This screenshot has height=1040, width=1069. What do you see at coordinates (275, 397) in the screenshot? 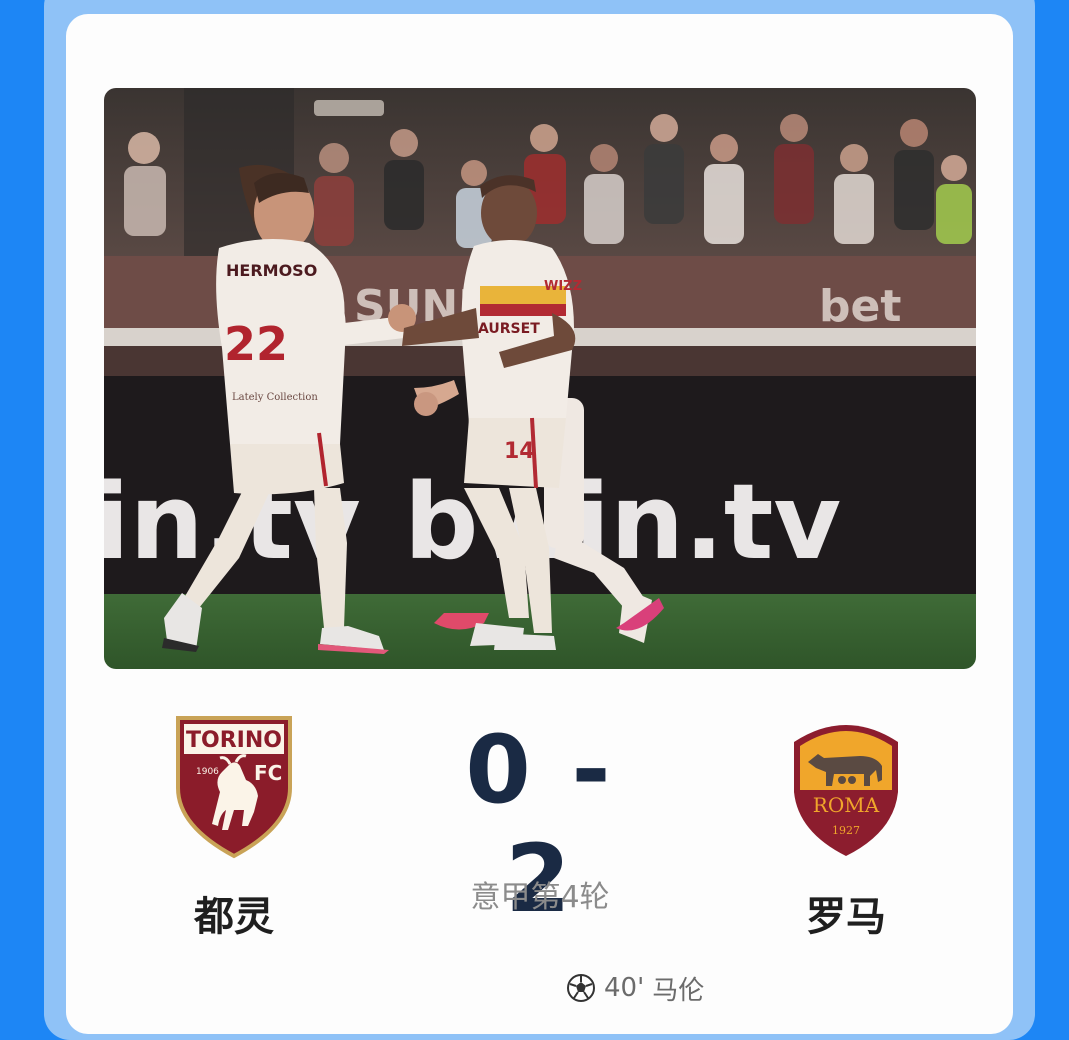
I see `shirt-small-text: Lately Collection` at bounding box center [275, 397].